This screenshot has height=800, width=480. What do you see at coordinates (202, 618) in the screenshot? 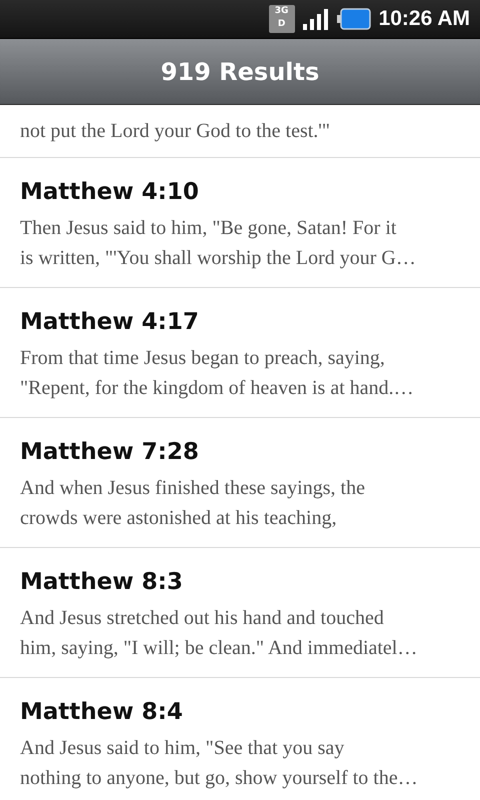
I see `verse-text-line: And Jesus stretched out his hand and touched` at bounding box center [202, 618].